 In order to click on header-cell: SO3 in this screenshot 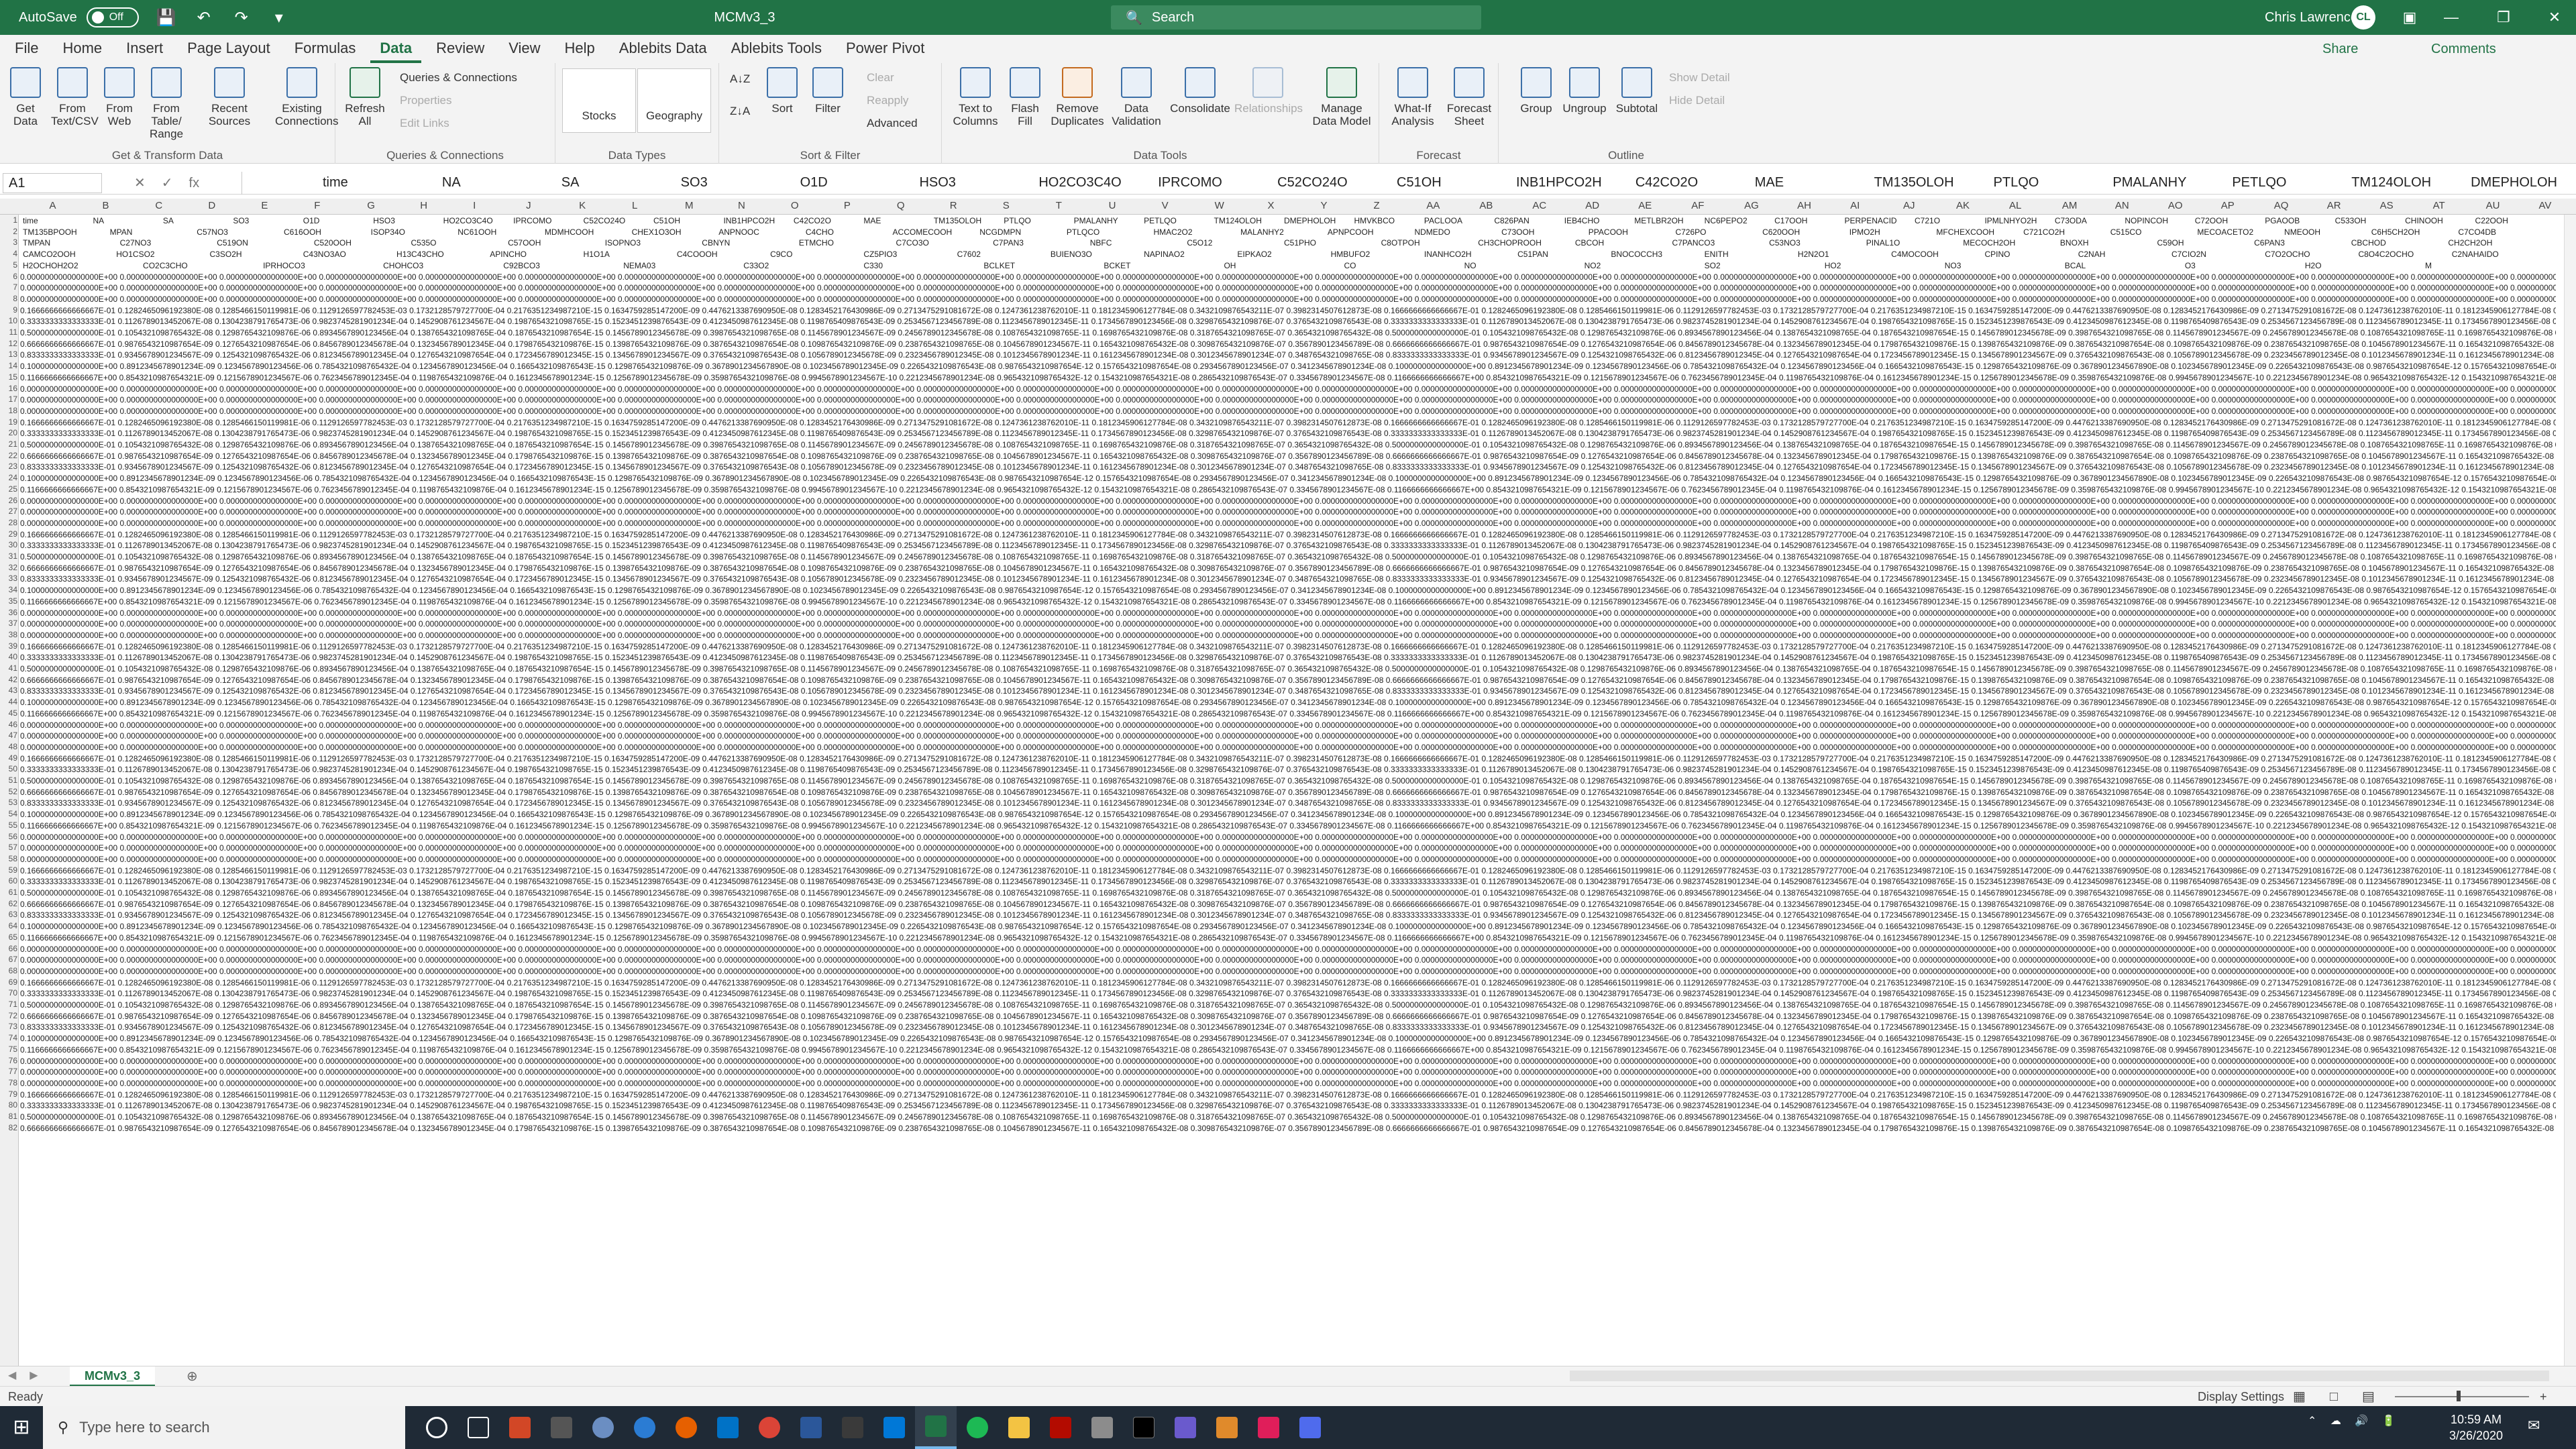, I will do `click(241, 220)`.